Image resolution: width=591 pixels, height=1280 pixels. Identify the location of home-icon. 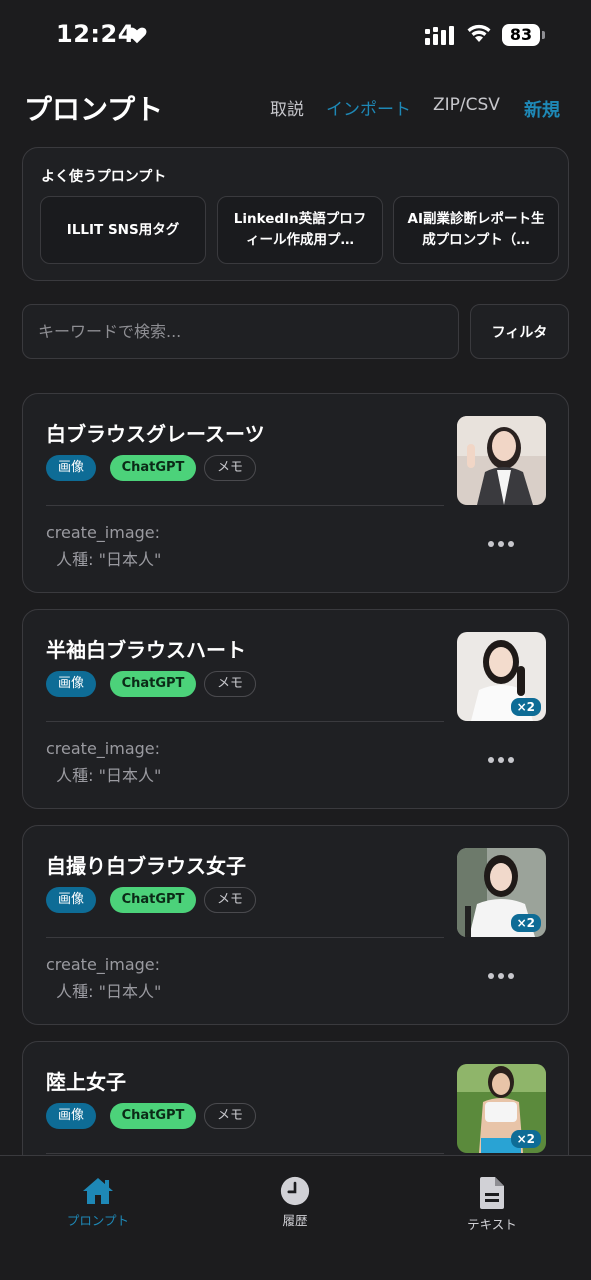
(98, 1191).